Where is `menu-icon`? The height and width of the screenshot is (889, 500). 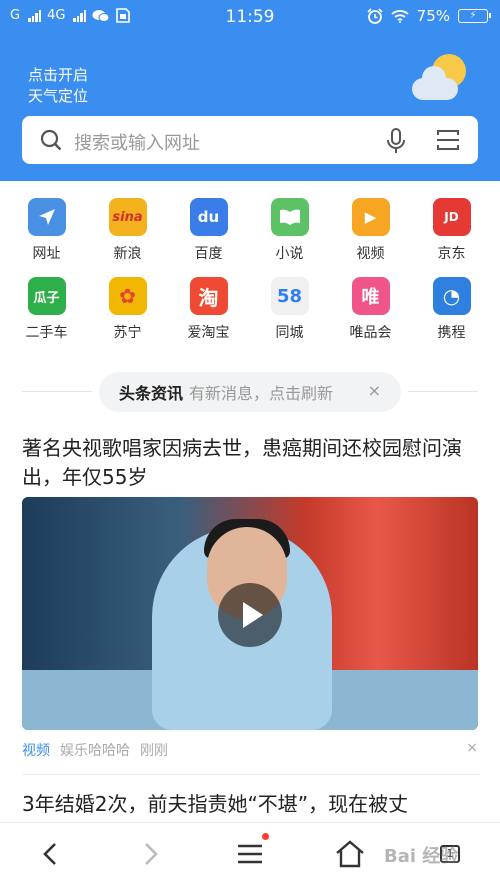 menu-icon is located at coordinates (250, 854).